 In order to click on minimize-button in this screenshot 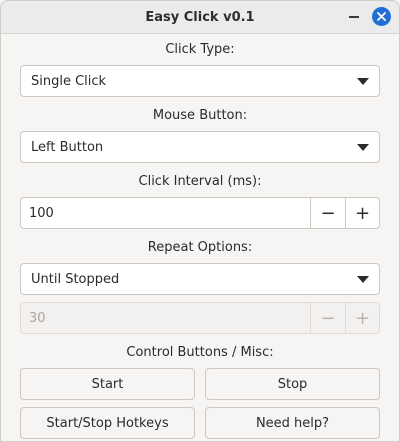, I will do `click(354, 17)`.